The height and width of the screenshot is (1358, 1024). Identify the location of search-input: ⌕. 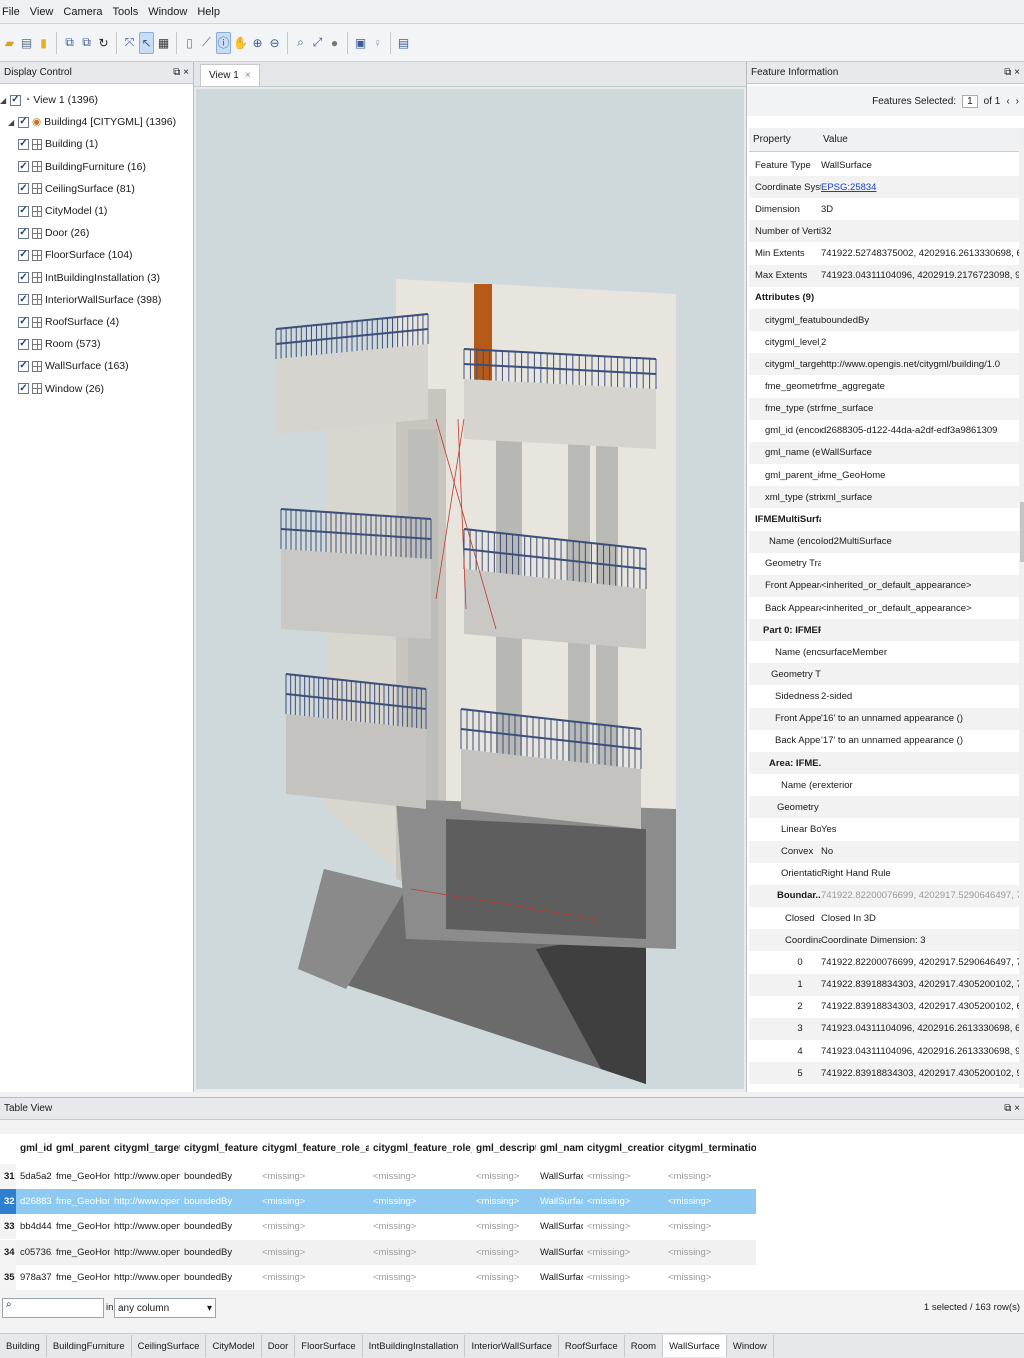
(53, 1308).